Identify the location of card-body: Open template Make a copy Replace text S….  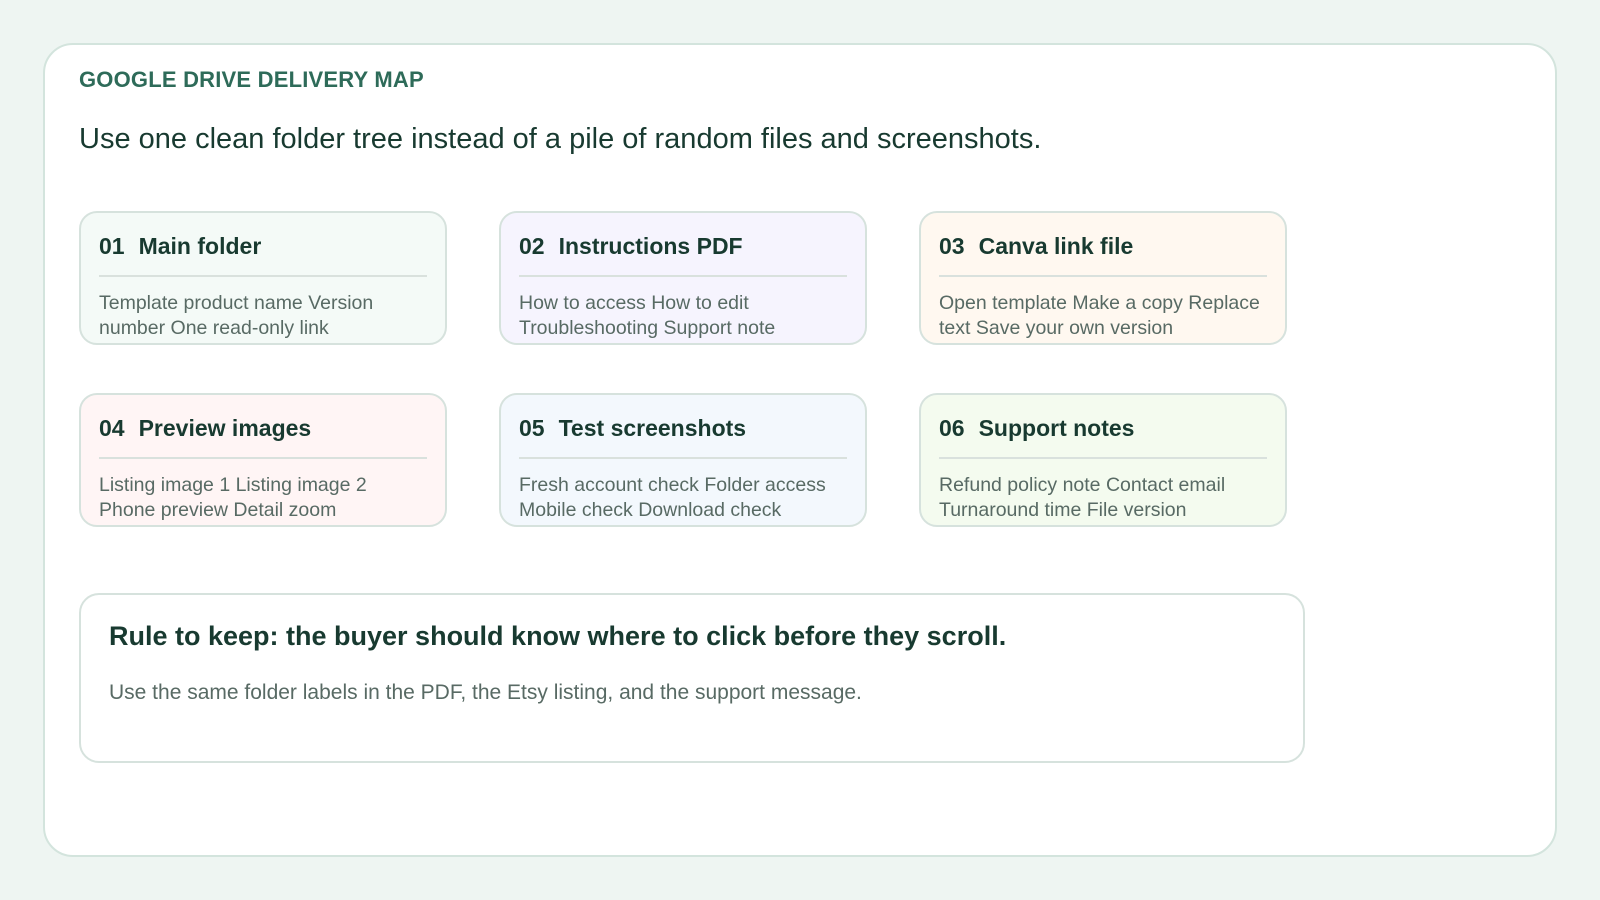
(1099, 315).